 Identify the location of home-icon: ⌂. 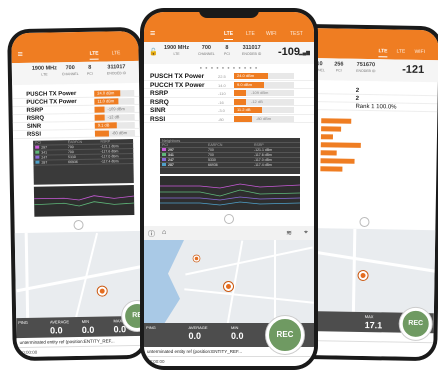
(164, 232).